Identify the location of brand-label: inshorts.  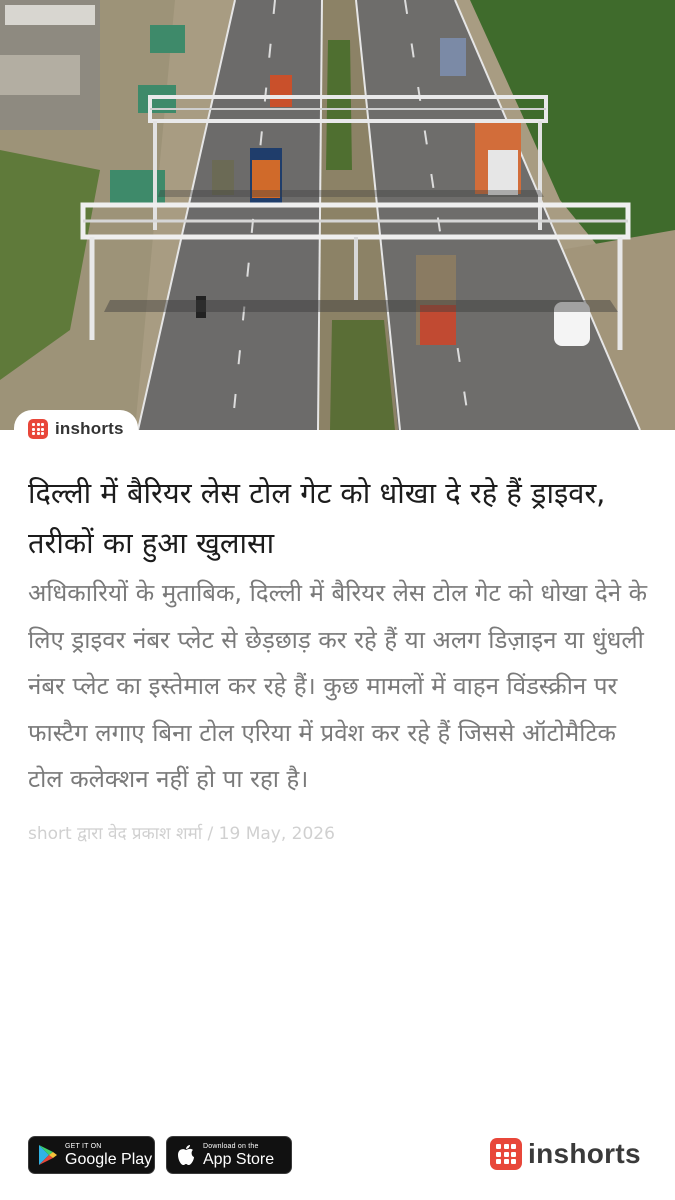
(584, 1153).